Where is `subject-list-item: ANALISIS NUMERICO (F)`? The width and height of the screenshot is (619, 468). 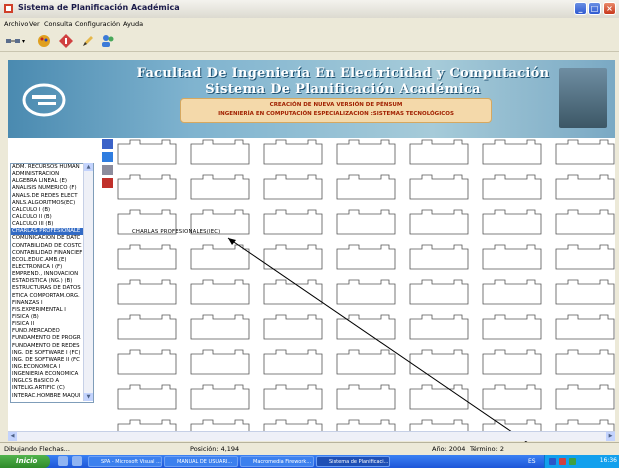
subject-list-item: ANALISIS NUMERICO (F) is located at coordinates (52, 188).